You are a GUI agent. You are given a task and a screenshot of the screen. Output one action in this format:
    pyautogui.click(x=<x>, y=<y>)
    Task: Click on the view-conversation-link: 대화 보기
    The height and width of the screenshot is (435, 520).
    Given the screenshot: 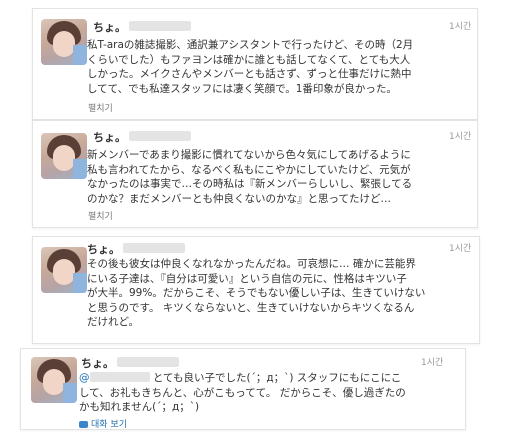 What is the action you would take?
    pyautogui.click(x=103, y=423)
    